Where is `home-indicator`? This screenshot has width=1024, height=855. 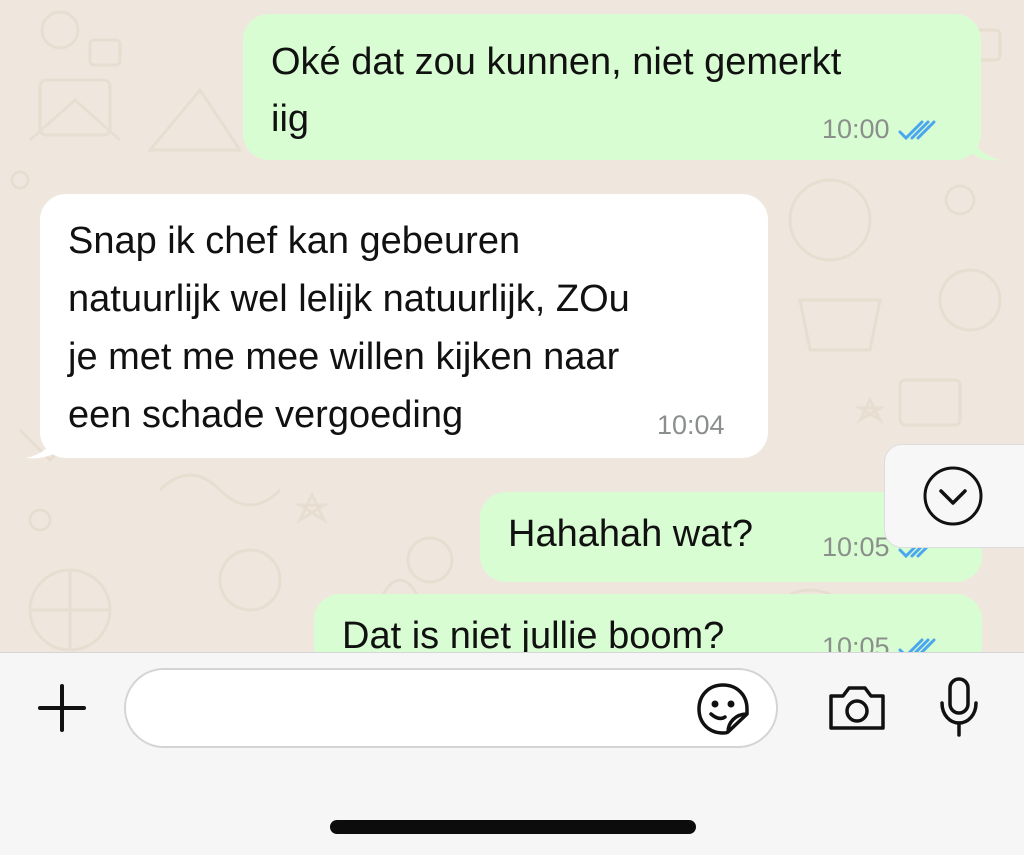 home-indicator is located at coordinates (513, 827).